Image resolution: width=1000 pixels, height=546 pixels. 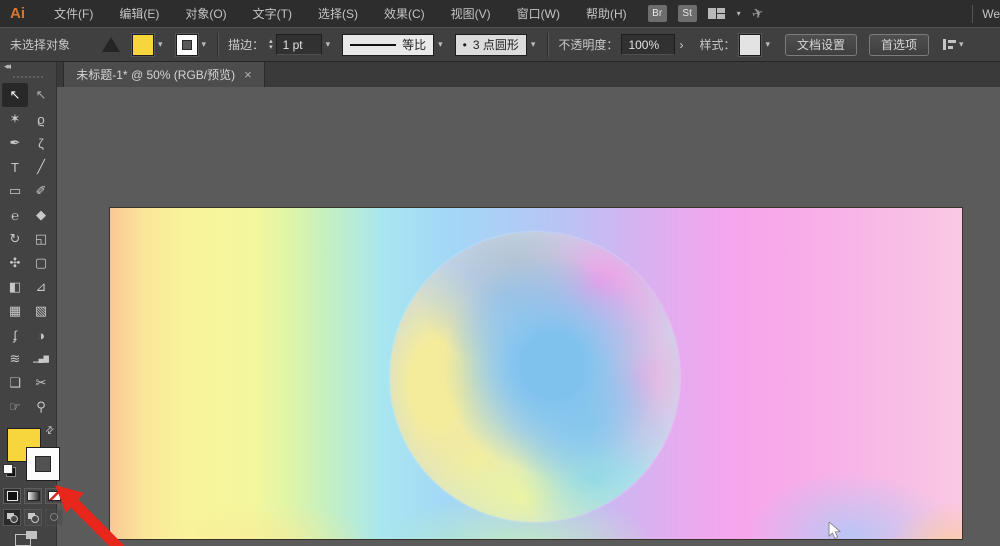 What do you see at coordinates (388, 44) in the screenshot?
I see `stroke-profile-dropdown: 等比` at bounding box center [388, 44].